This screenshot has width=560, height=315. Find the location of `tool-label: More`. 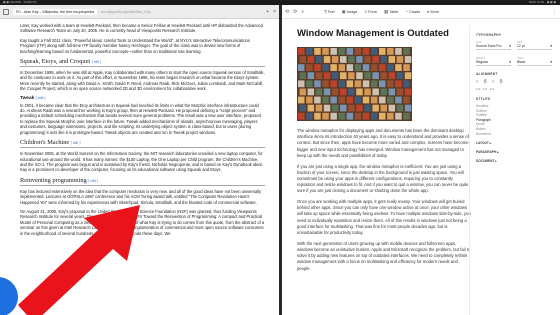

tool-label: More is located at coordinates (435, 11).